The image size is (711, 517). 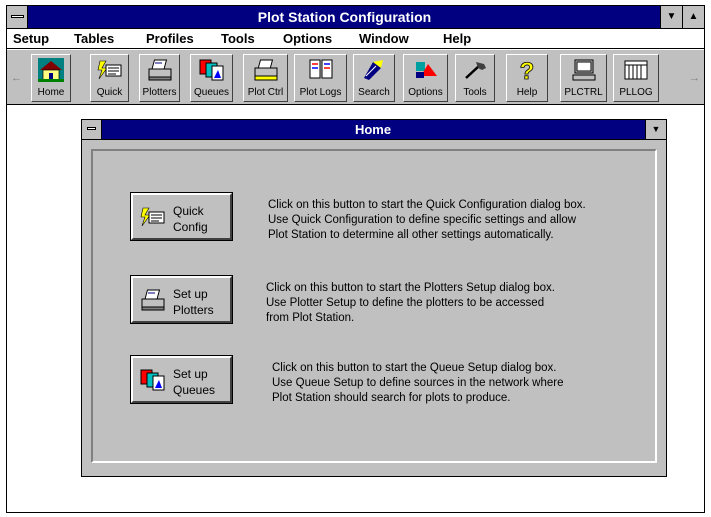 I want to click on toolbar-search-button: Search, so click(x=374, y=78).